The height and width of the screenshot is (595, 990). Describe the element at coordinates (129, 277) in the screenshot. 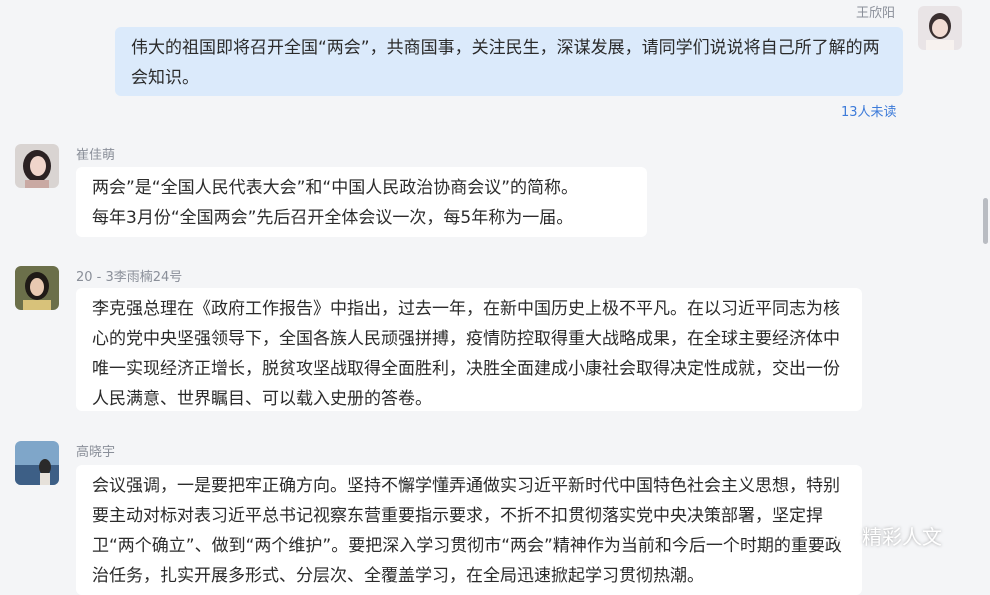

I see `sender-name: 20 - 3李雨楠24号` at that location.